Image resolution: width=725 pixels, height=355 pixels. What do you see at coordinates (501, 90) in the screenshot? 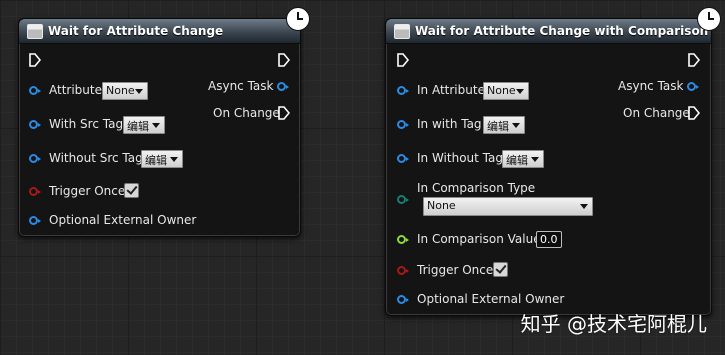
I see `in-attribute-combo-value: None` at bounding box center [501, 90].